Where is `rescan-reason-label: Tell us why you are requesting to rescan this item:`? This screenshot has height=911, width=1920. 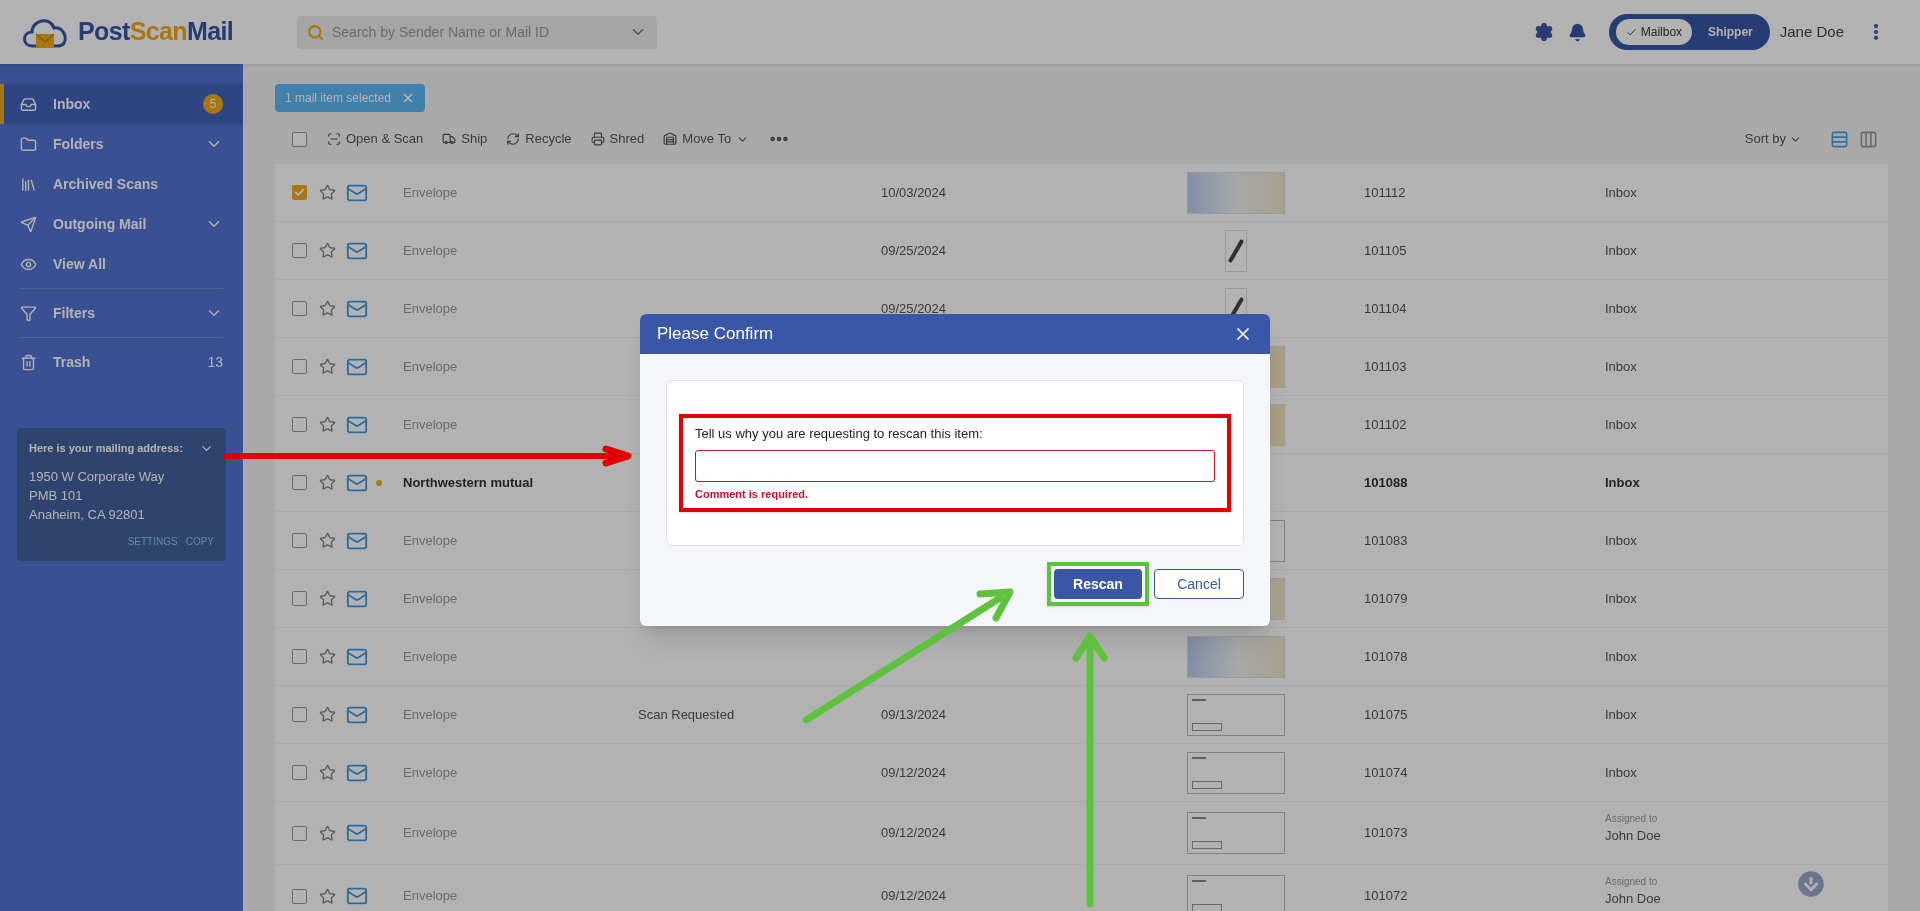
rescan-reason-label: Tell us why you are requesting to rescan this item: is located at coordinates (839, 434).